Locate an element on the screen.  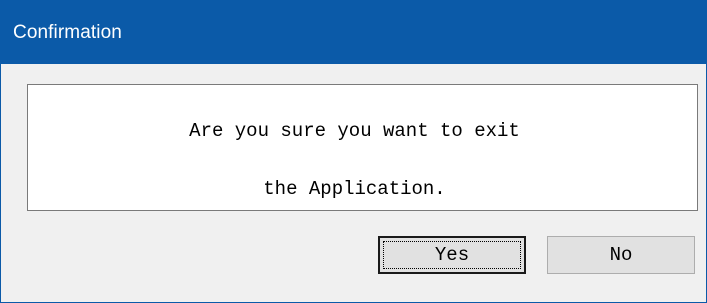
window-title: Confirmation is located at coordinates (67, 32).